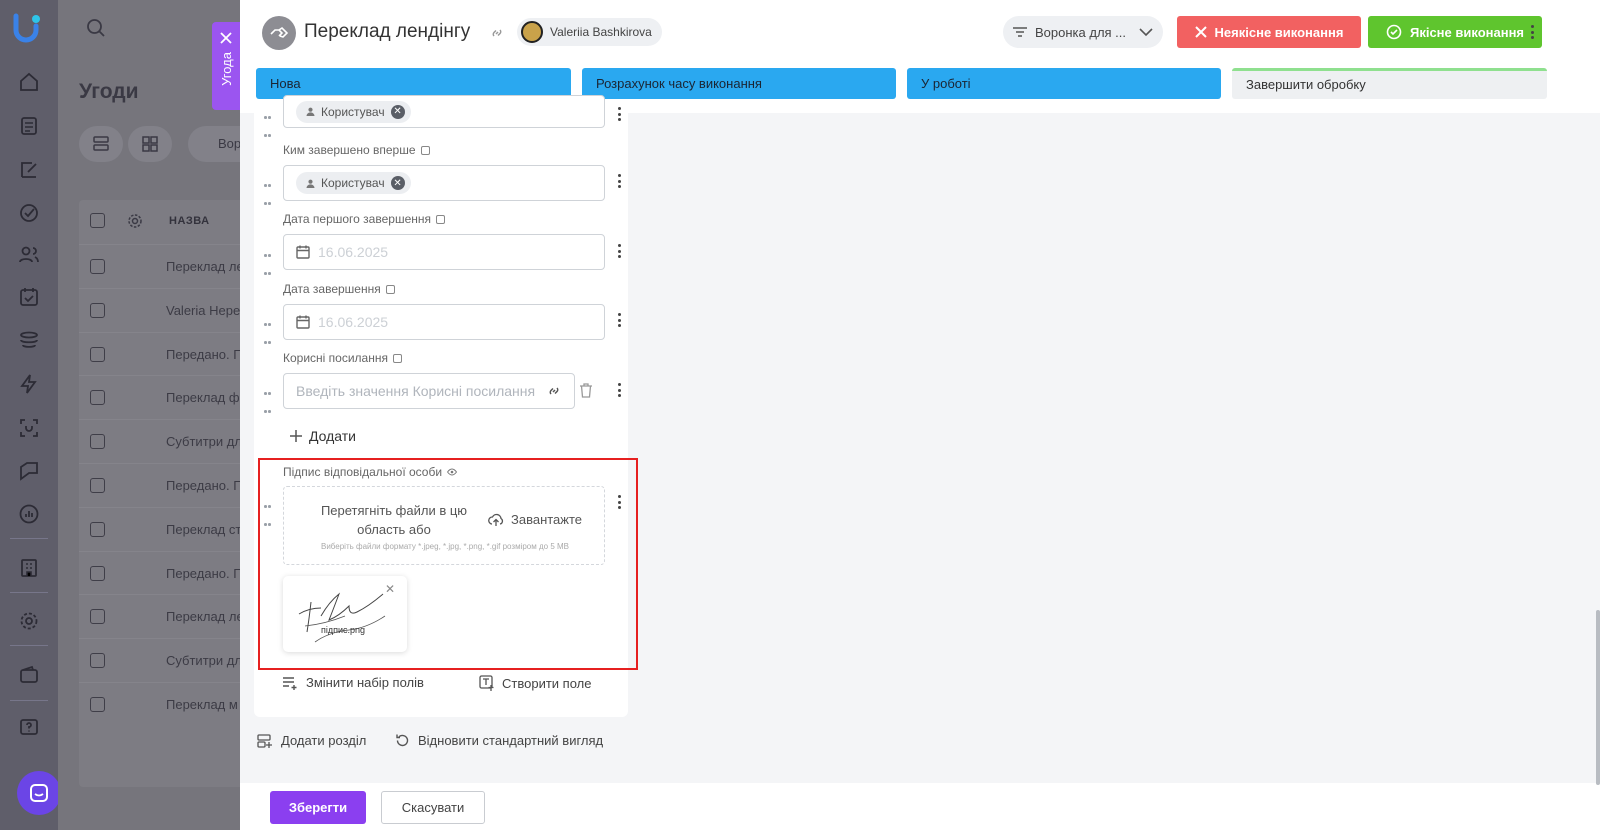  I want to click on document-list-icon, so click(29, 126).